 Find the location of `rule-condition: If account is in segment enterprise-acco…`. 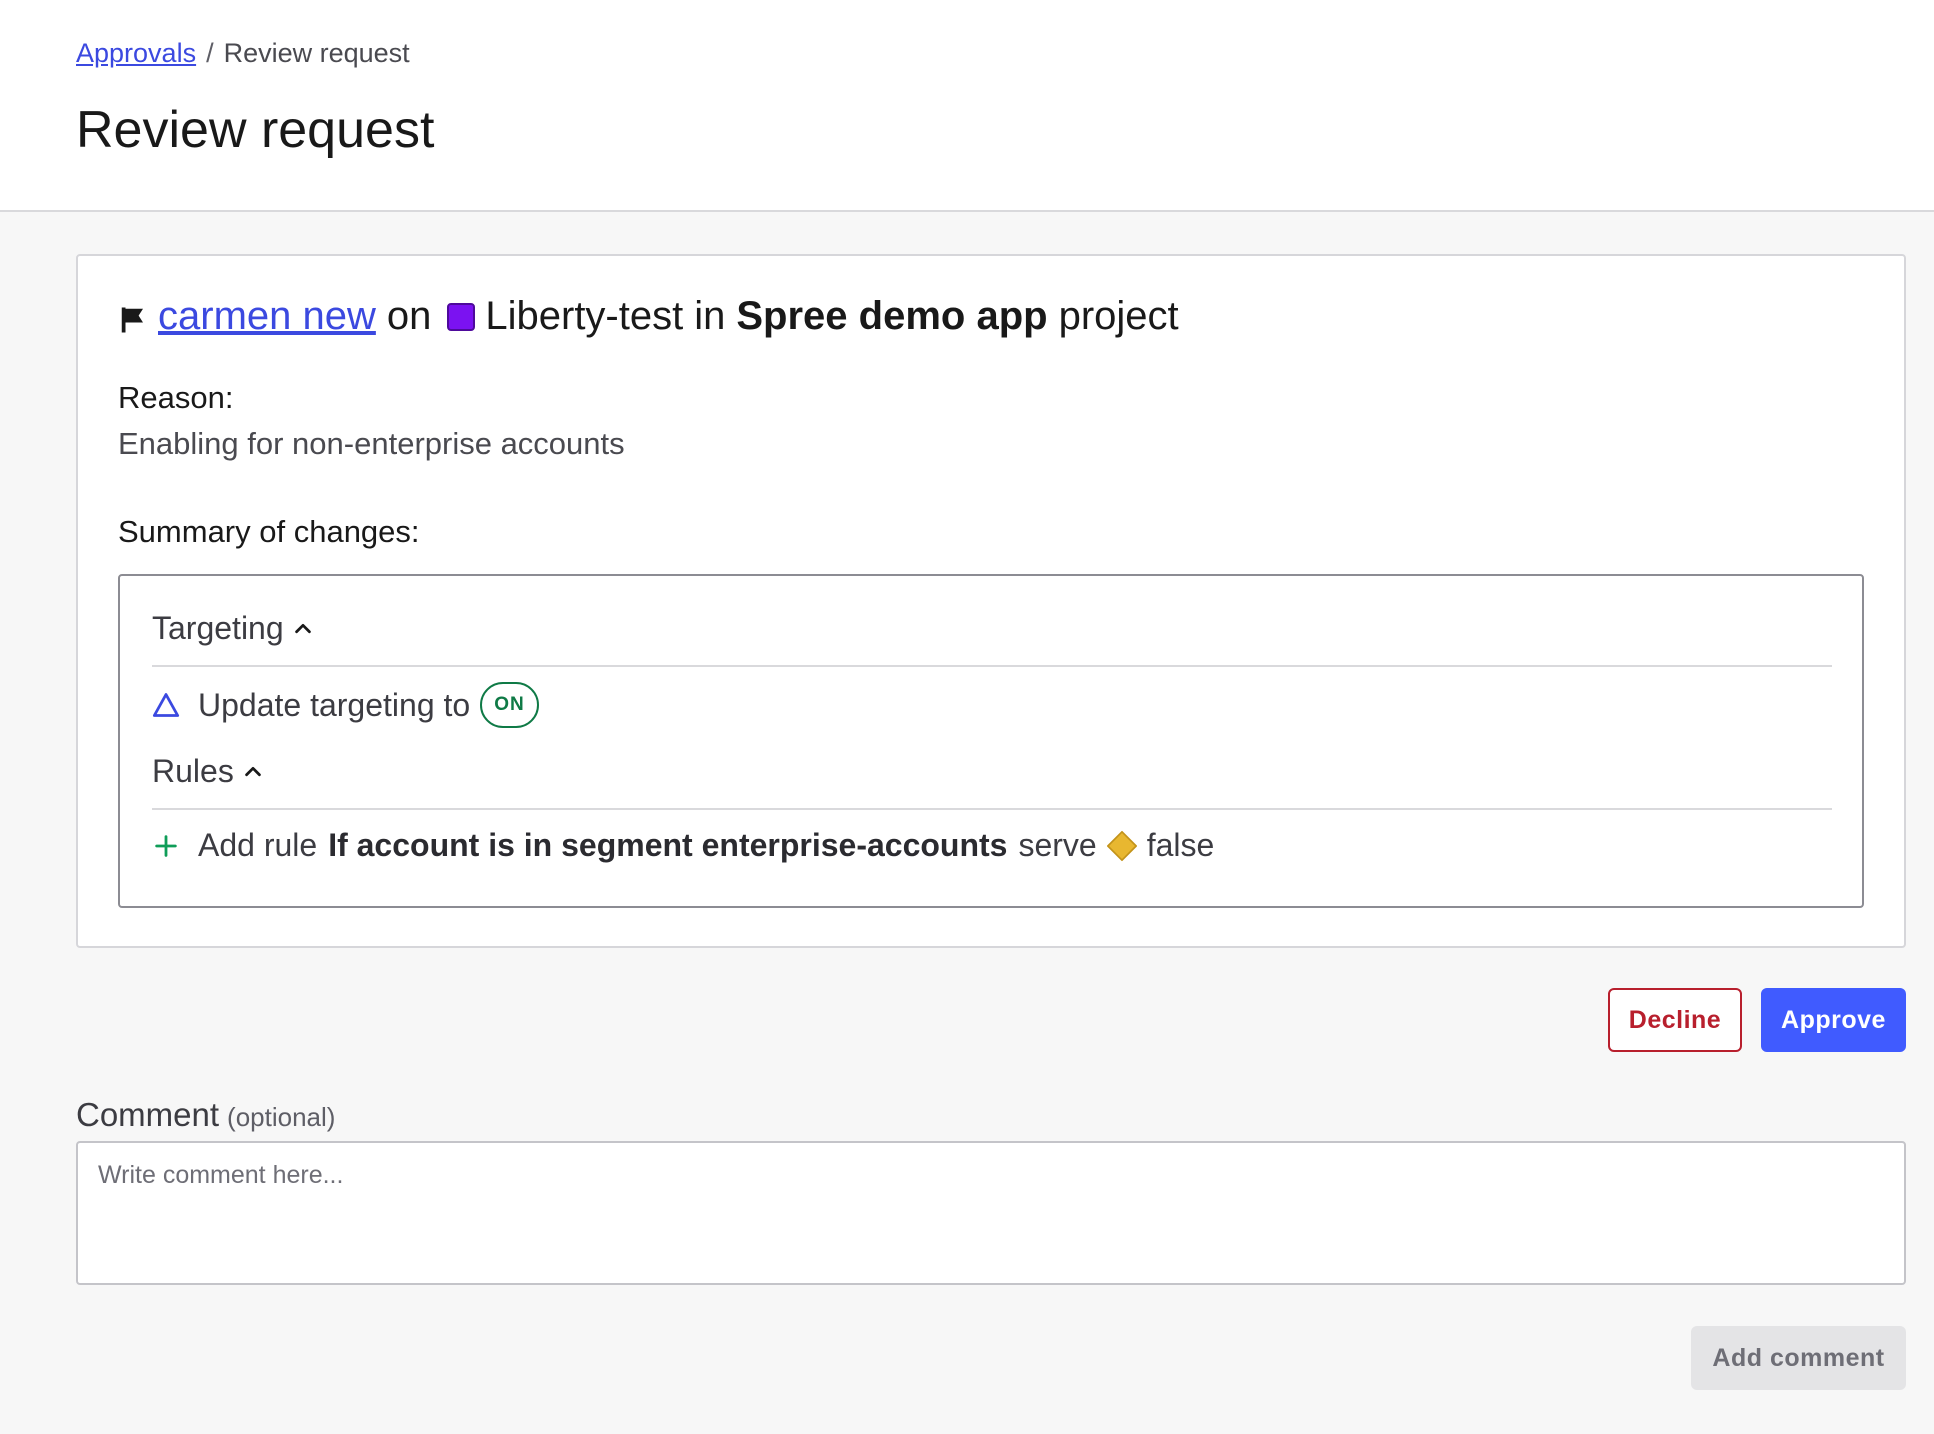

rule-condition: If account is in segment enterprise-acco… is located at coordinates (668, 845).